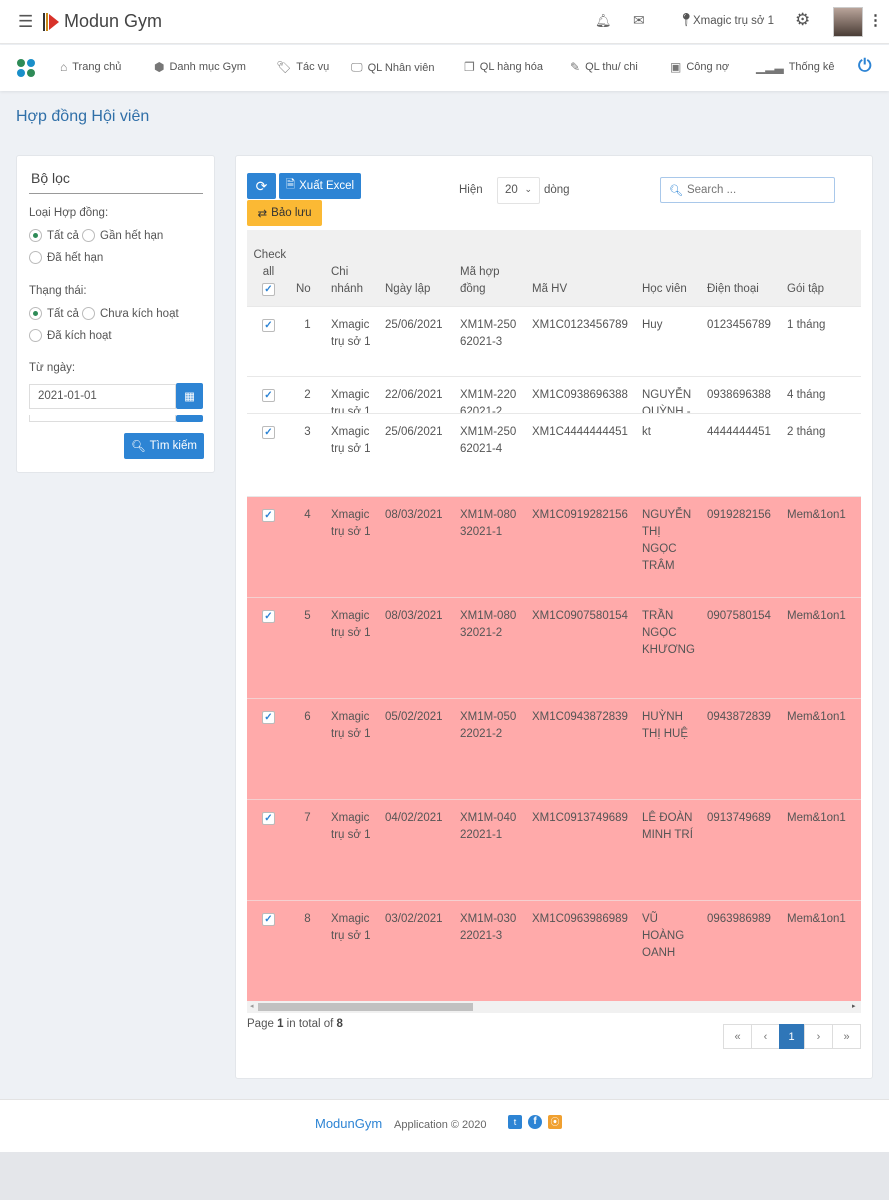 The height and width of the screenshot is (1200, 889). I want to click on check-all-checkbox: ✓, so click(268, 289).